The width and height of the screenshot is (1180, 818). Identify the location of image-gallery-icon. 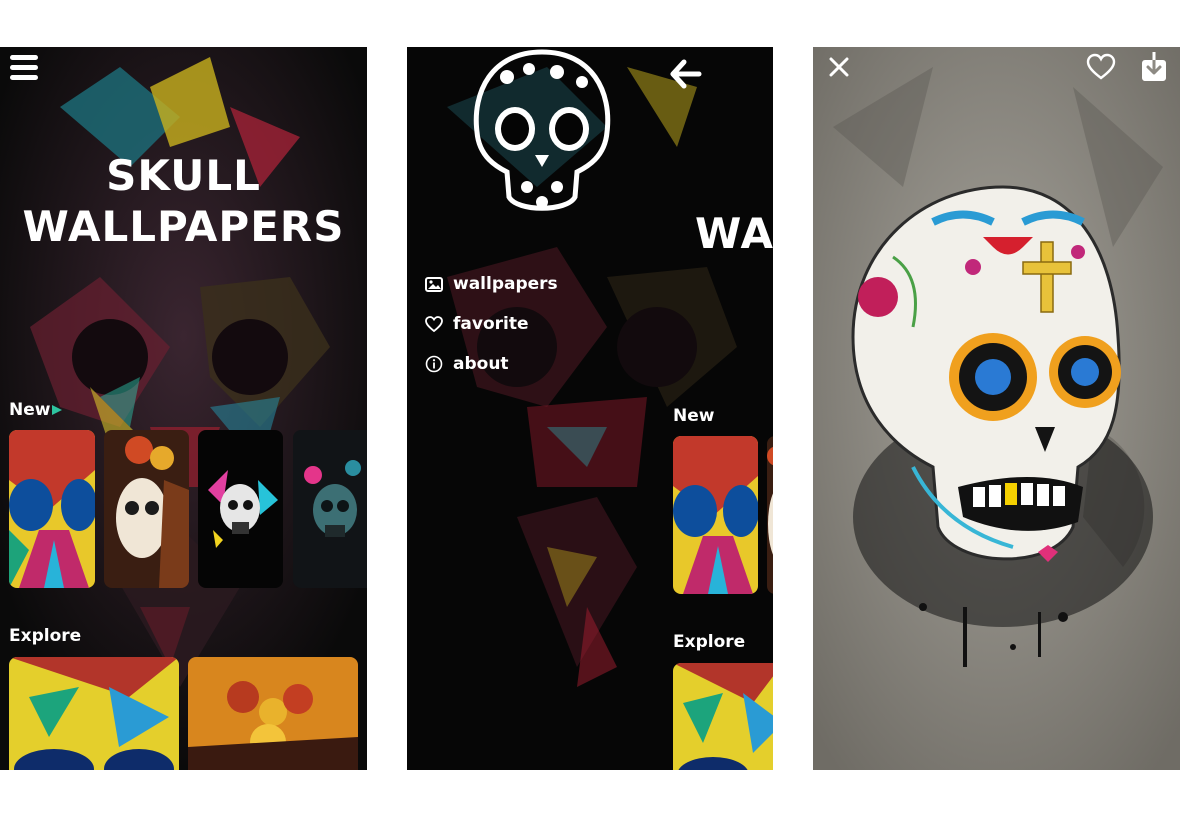
(434, 284).